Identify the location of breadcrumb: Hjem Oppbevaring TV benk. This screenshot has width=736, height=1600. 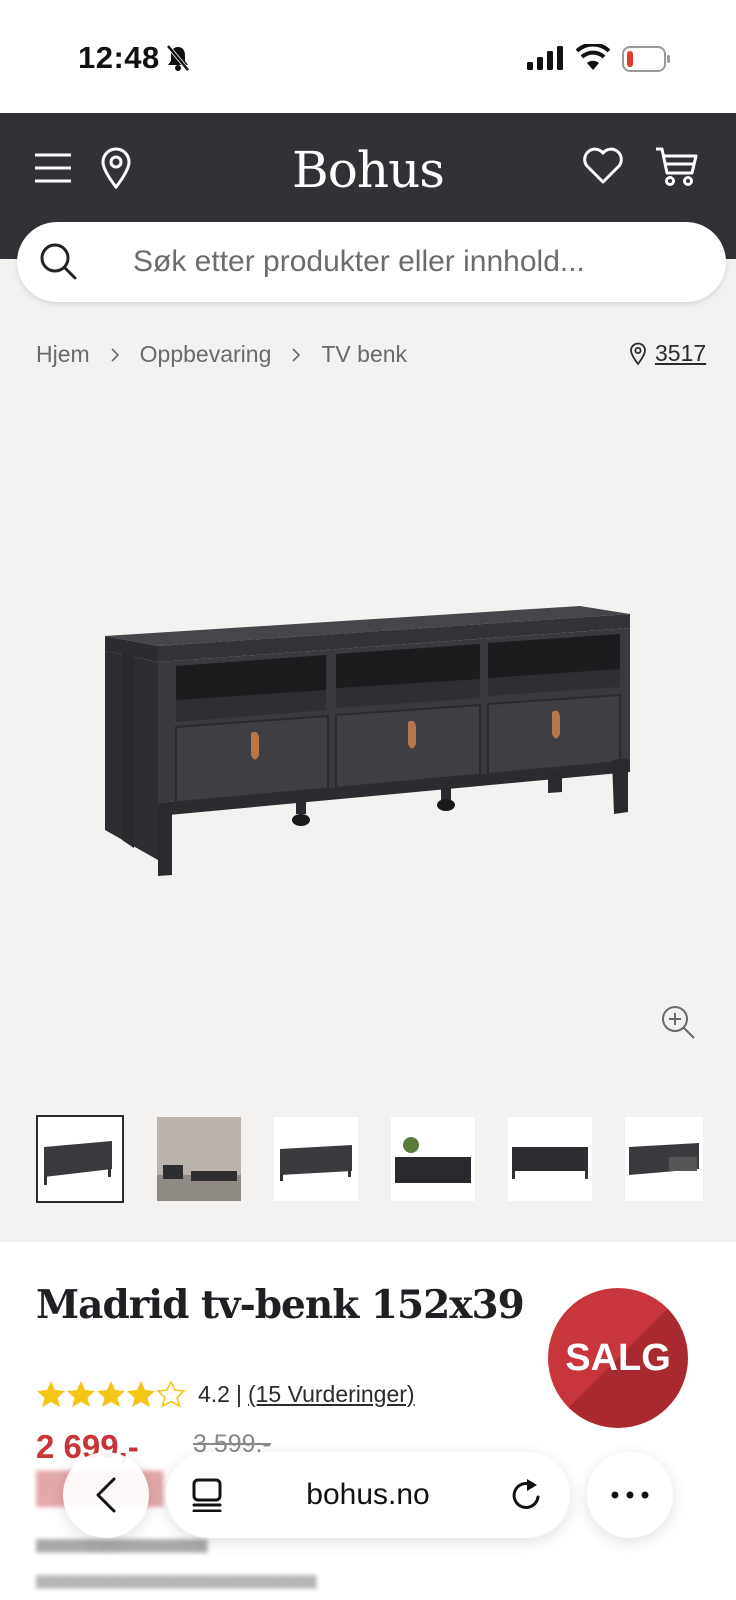
(221, 354).